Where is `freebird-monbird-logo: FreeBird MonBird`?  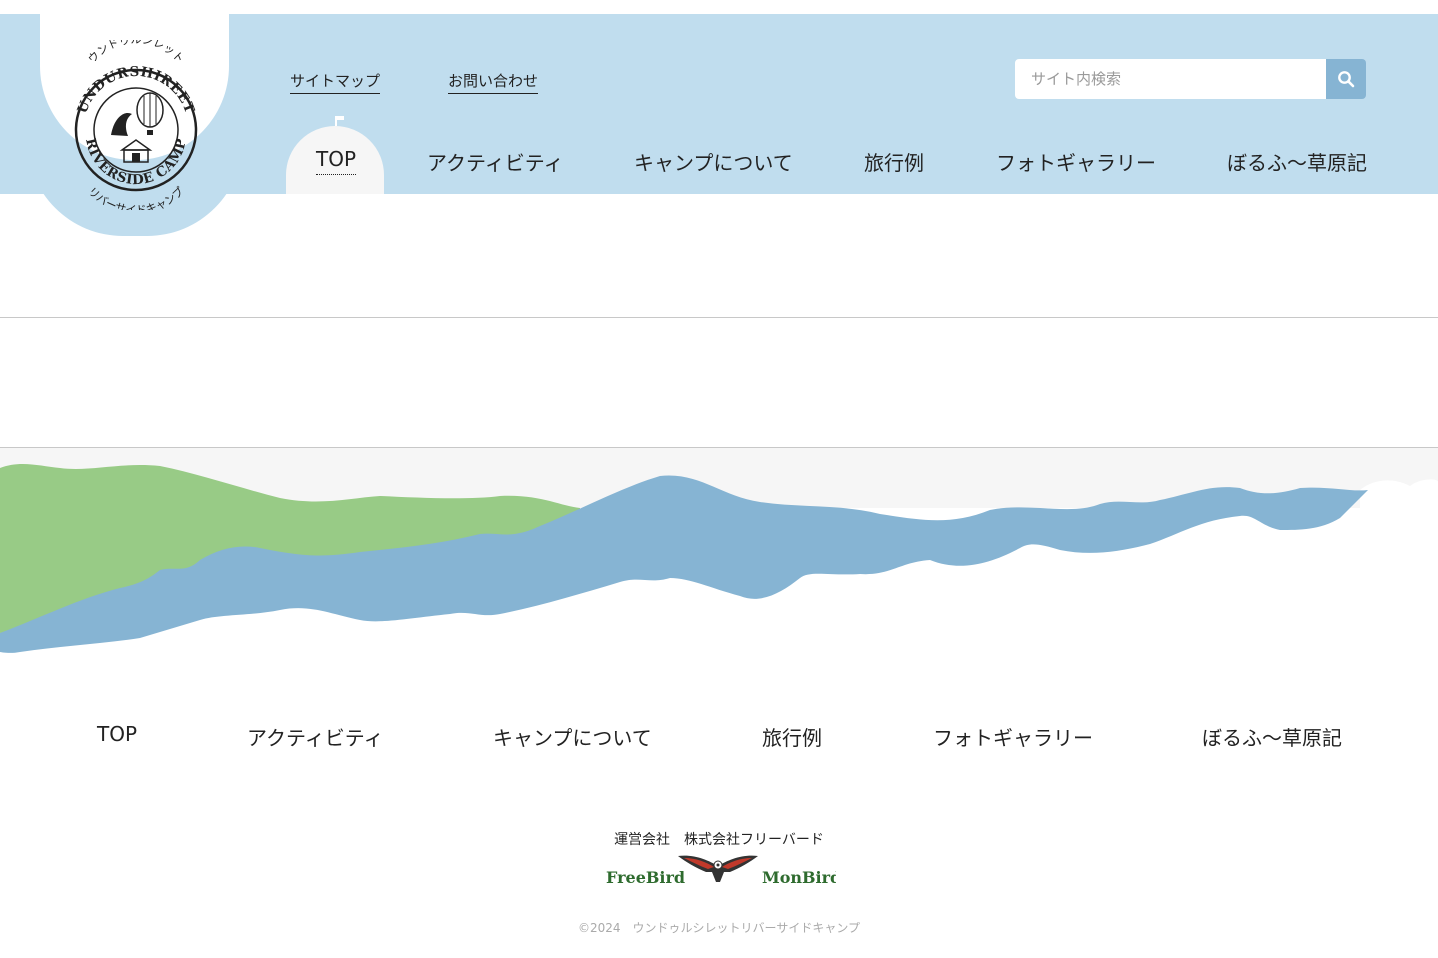
freebird-monbird-logo: FreeBird MonBird is located at coordinates (722, 872).